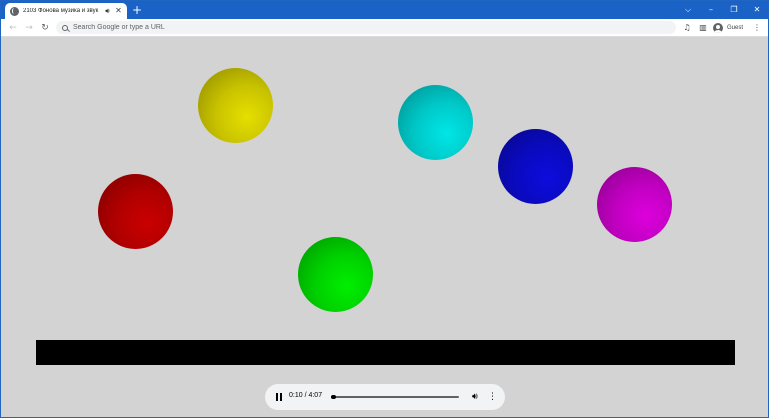 The width and height of the screenshot is (769, 418). What do you see at coordinates (335, 274) in the screenshot?
I see `ball-green` at bounding box center [335, 274].